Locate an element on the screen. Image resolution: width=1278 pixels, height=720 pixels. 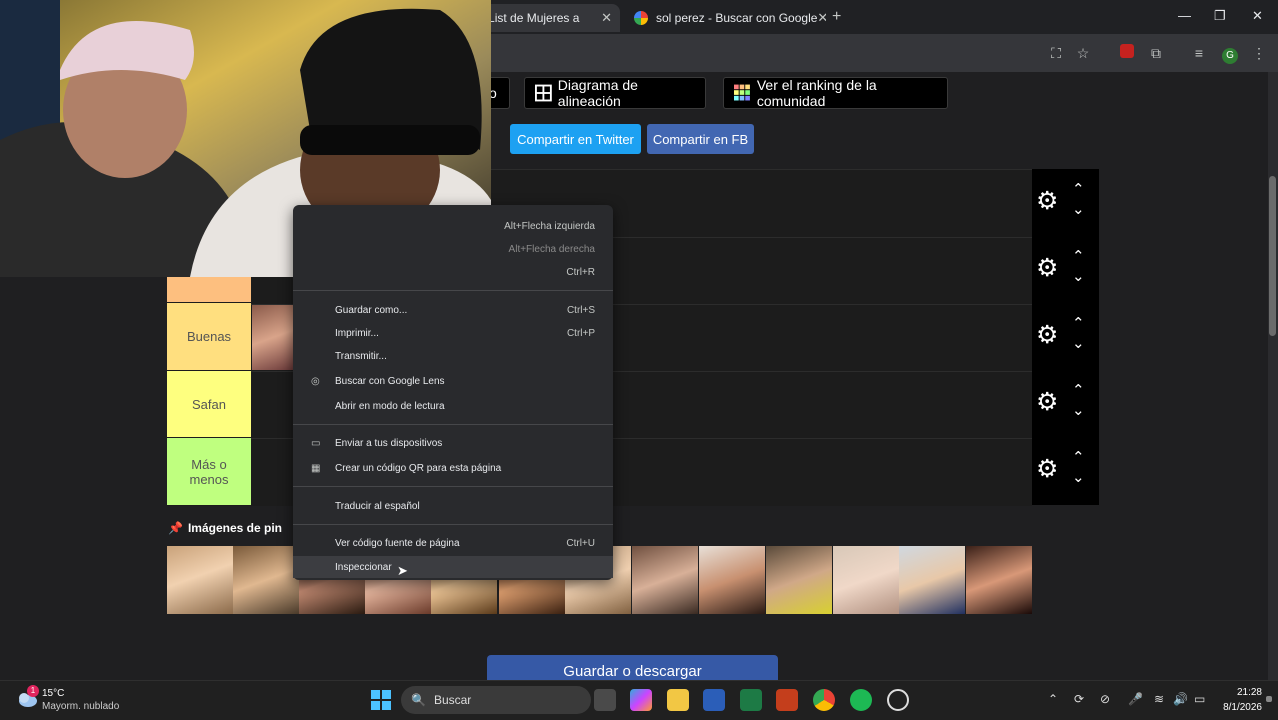
extensions-puzzle-icon: ⧉ is located at coordinates (1156, 53).